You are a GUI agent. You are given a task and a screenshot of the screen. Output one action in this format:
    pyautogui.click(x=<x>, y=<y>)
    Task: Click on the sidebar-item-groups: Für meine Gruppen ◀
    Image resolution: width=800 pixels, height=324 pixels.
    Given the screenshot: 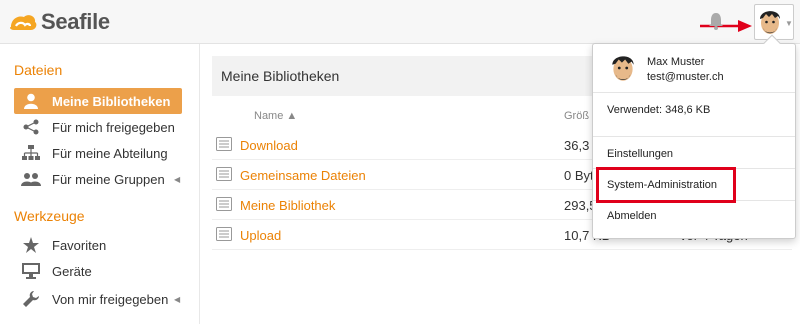 What is the action you would take?
    pyautogui.click(x=98, y=179)
    